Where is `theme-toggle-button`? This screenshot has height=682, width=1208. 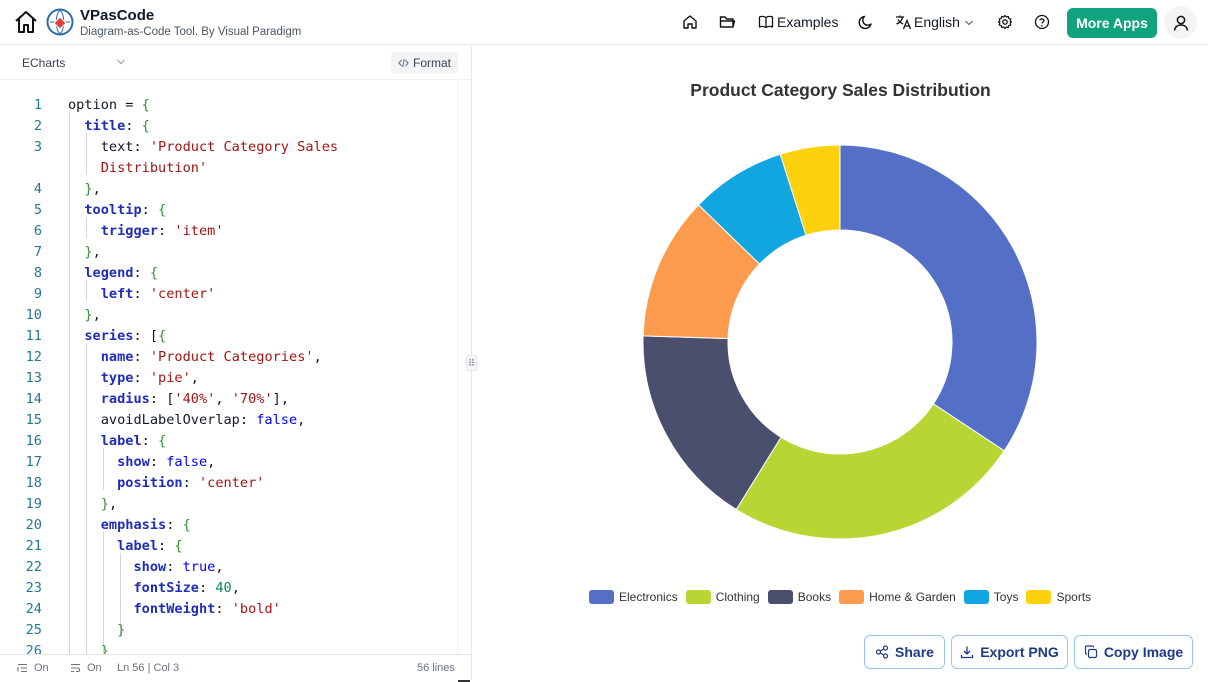 theme-toggle-button is located at coordinates (866, 22).